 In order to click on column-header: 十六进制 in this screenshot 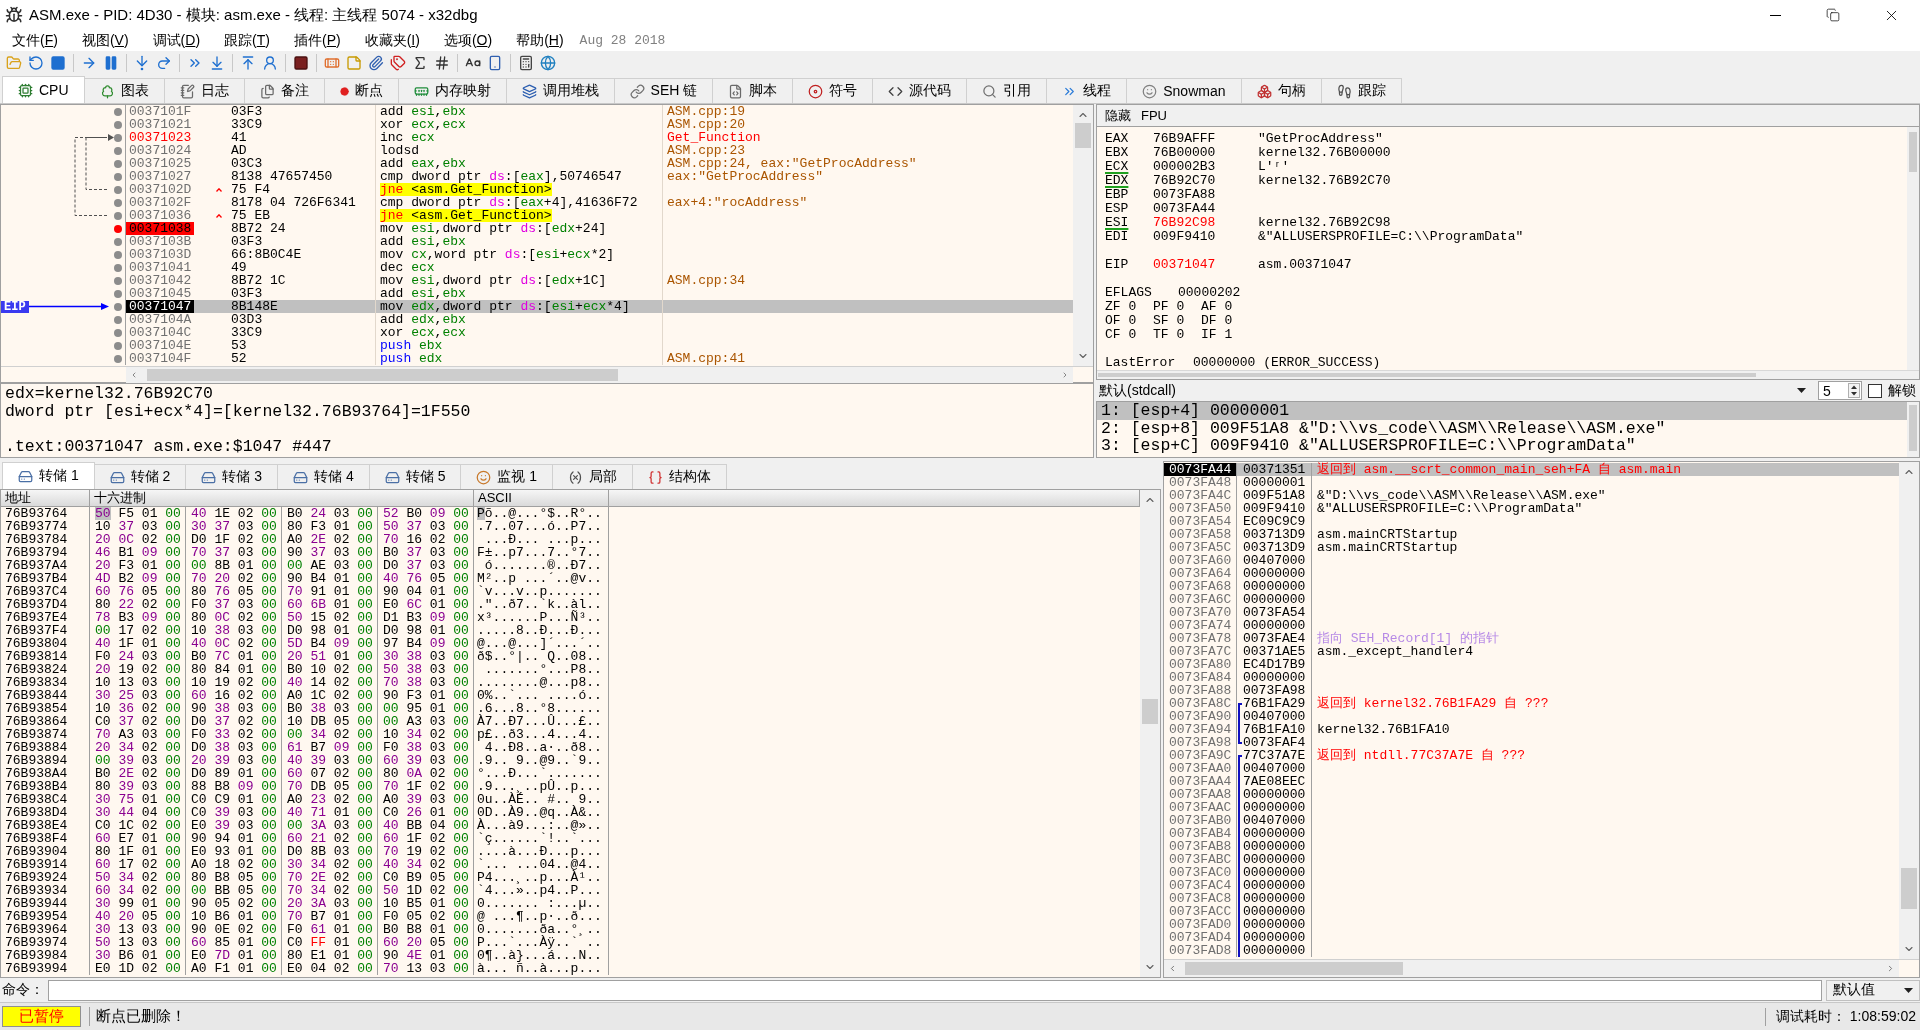, I will do `click(282, 498)`.